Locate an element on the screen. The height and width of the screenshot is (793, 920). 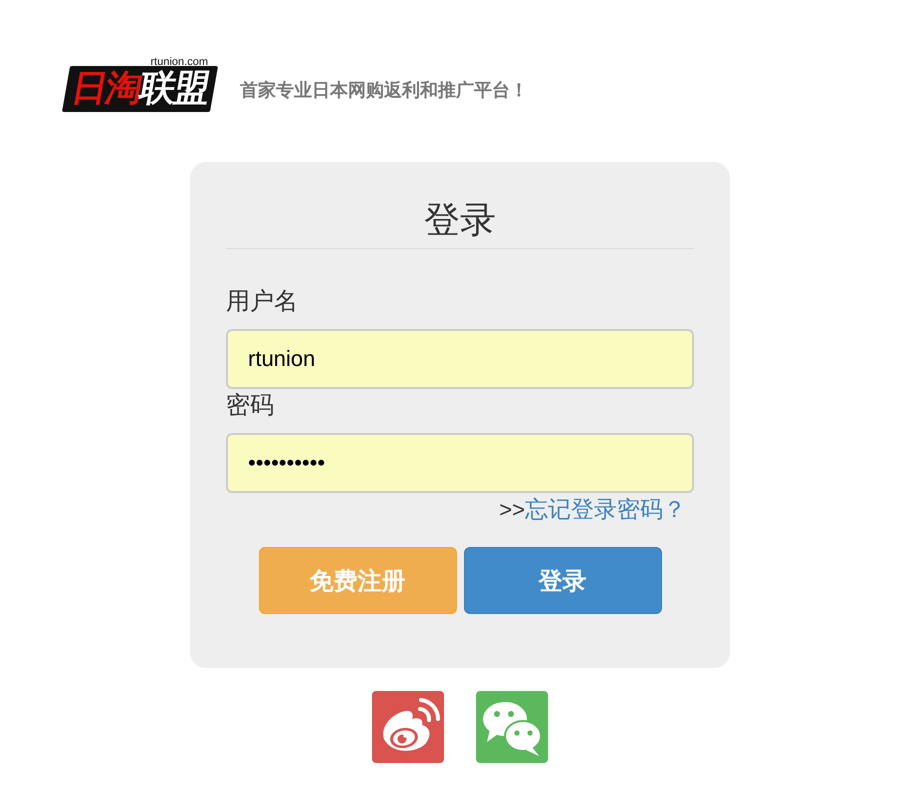
slogan: 首家专业日本网购返利和推广平台！ is located at coordinates (384, 90).